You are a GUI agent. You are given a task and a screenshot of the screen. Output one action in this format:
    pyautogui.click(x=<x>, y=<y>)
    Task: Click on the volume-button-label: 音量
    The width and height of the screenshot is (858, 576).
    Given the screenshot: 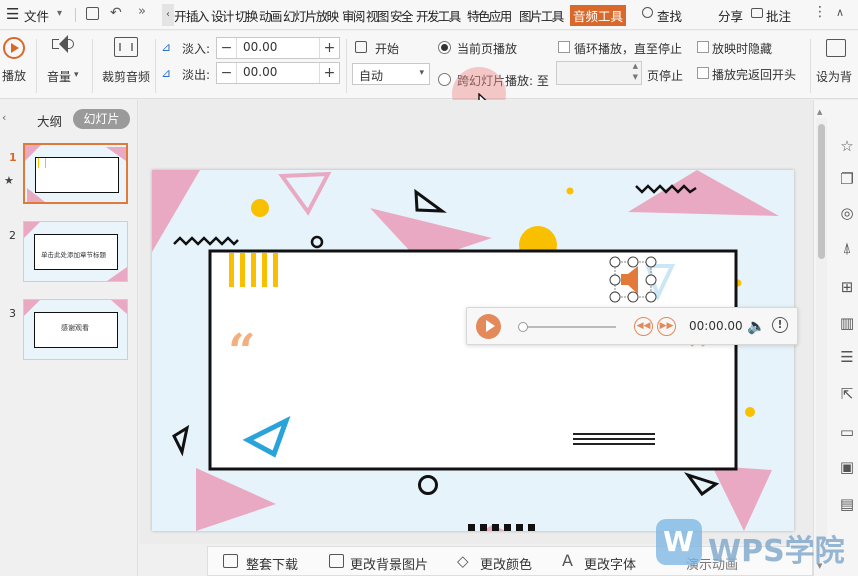 What is the action you would take?
    pyautogui.click(x=59, y=76)
    